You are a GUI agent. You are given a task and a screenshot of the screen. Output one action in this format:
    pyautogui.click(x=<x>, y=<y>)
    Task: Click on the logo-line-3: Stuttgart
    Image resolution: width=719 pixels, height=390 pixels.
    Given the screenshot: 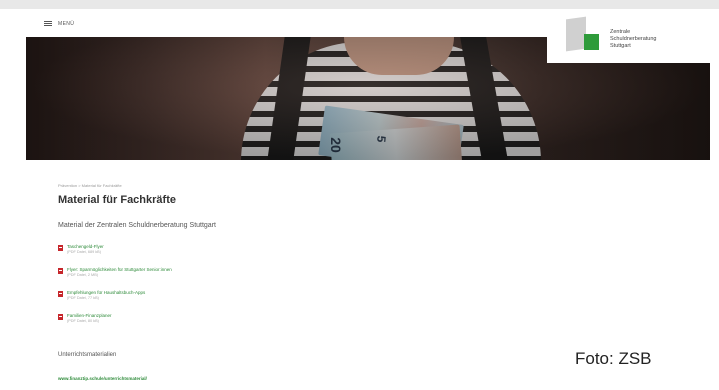 What is the action you would take?
    pyautogui.click(x=620, y=46)
    